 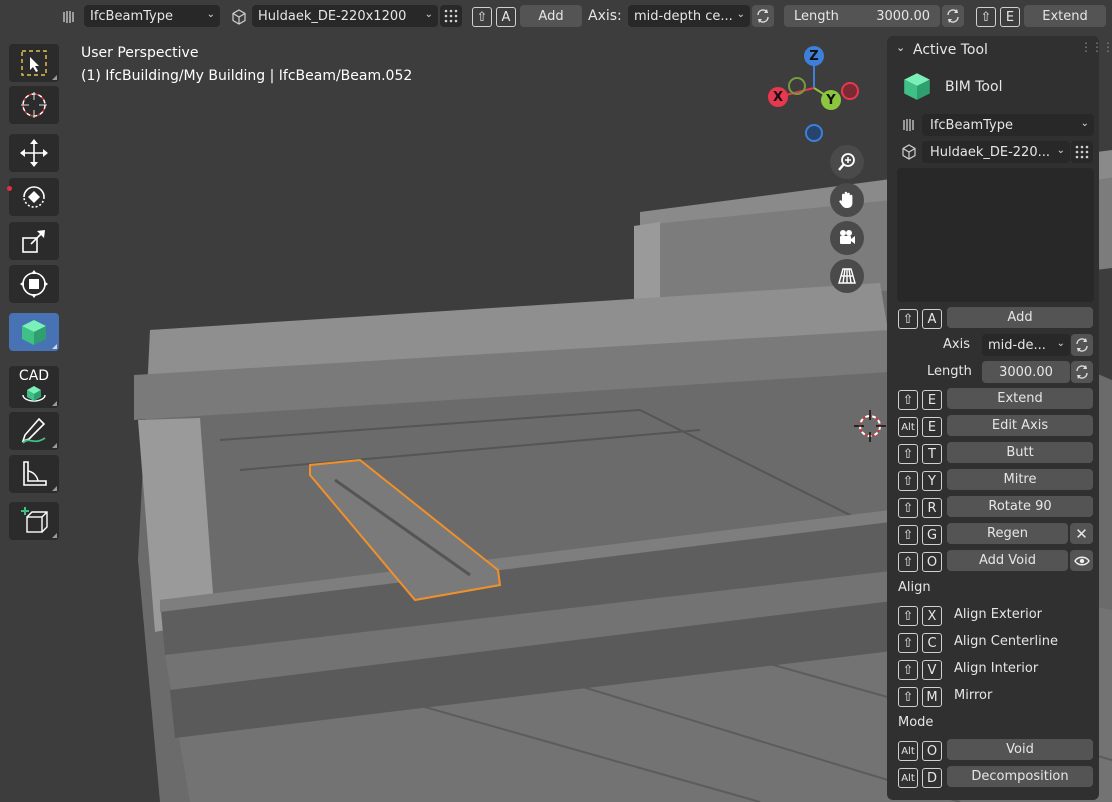 What do you see at coordinates (1007, 560) in the screenshot?
I see `add-void-button: Add Void` at bounding box center [1007, 560].